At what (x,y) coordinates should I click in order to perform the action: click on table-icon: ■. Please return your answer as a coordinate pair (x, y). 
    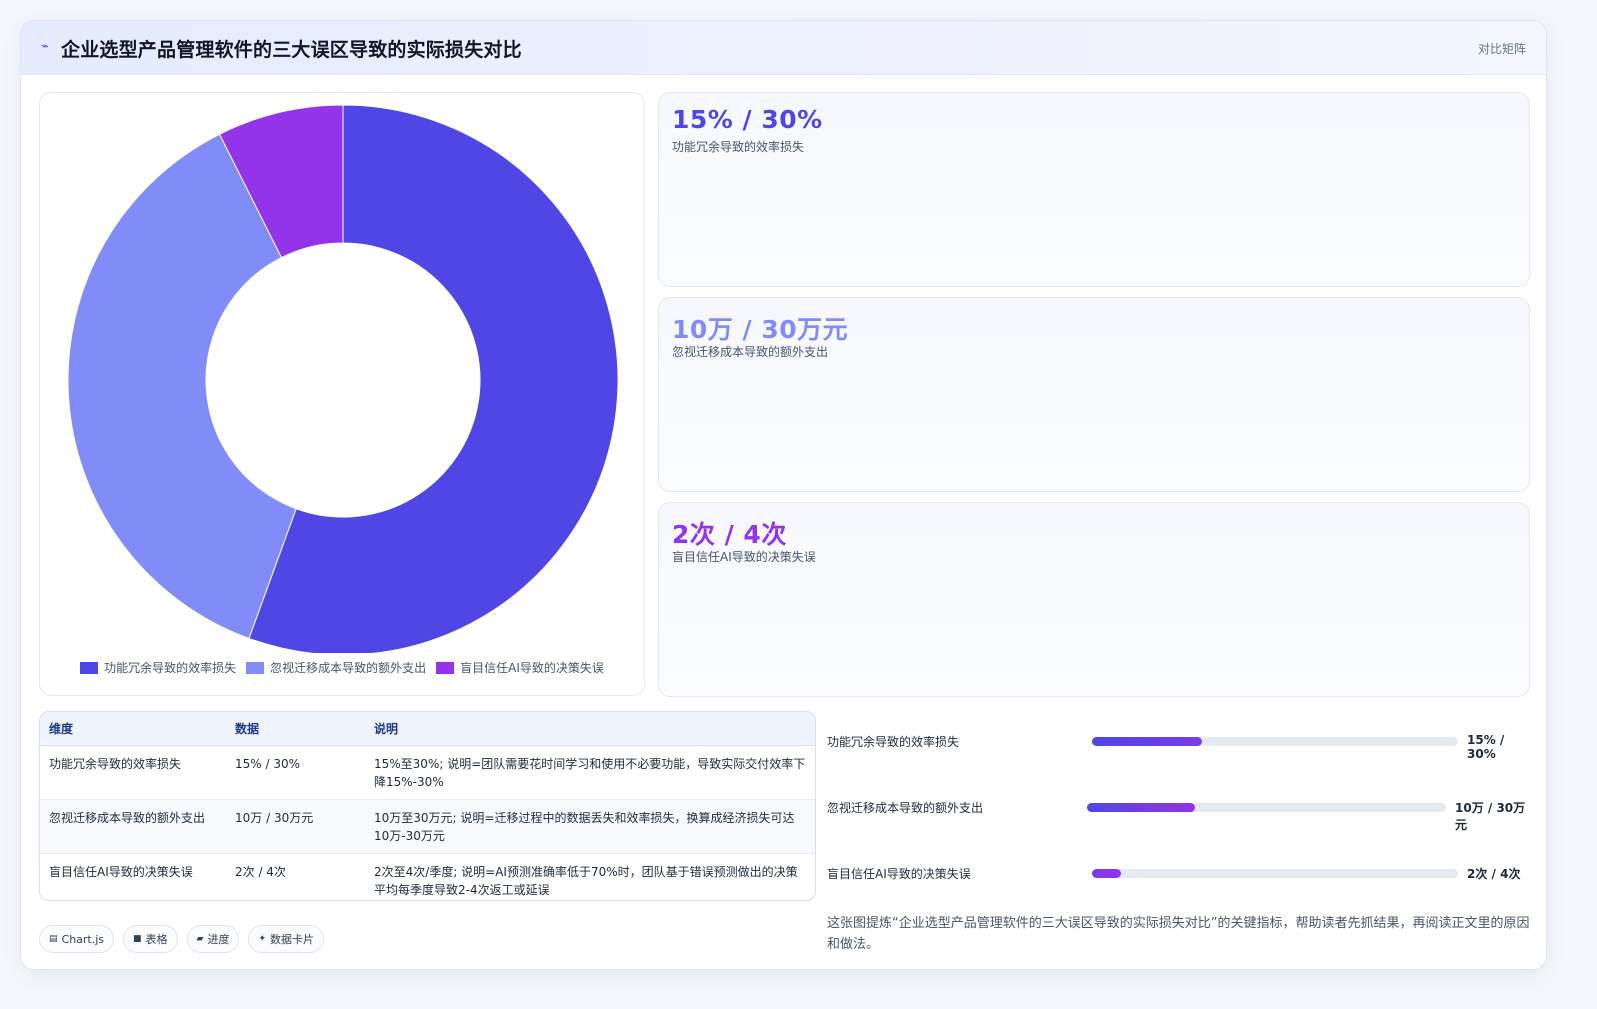
    Looking at the image, I should click on (137, 939).